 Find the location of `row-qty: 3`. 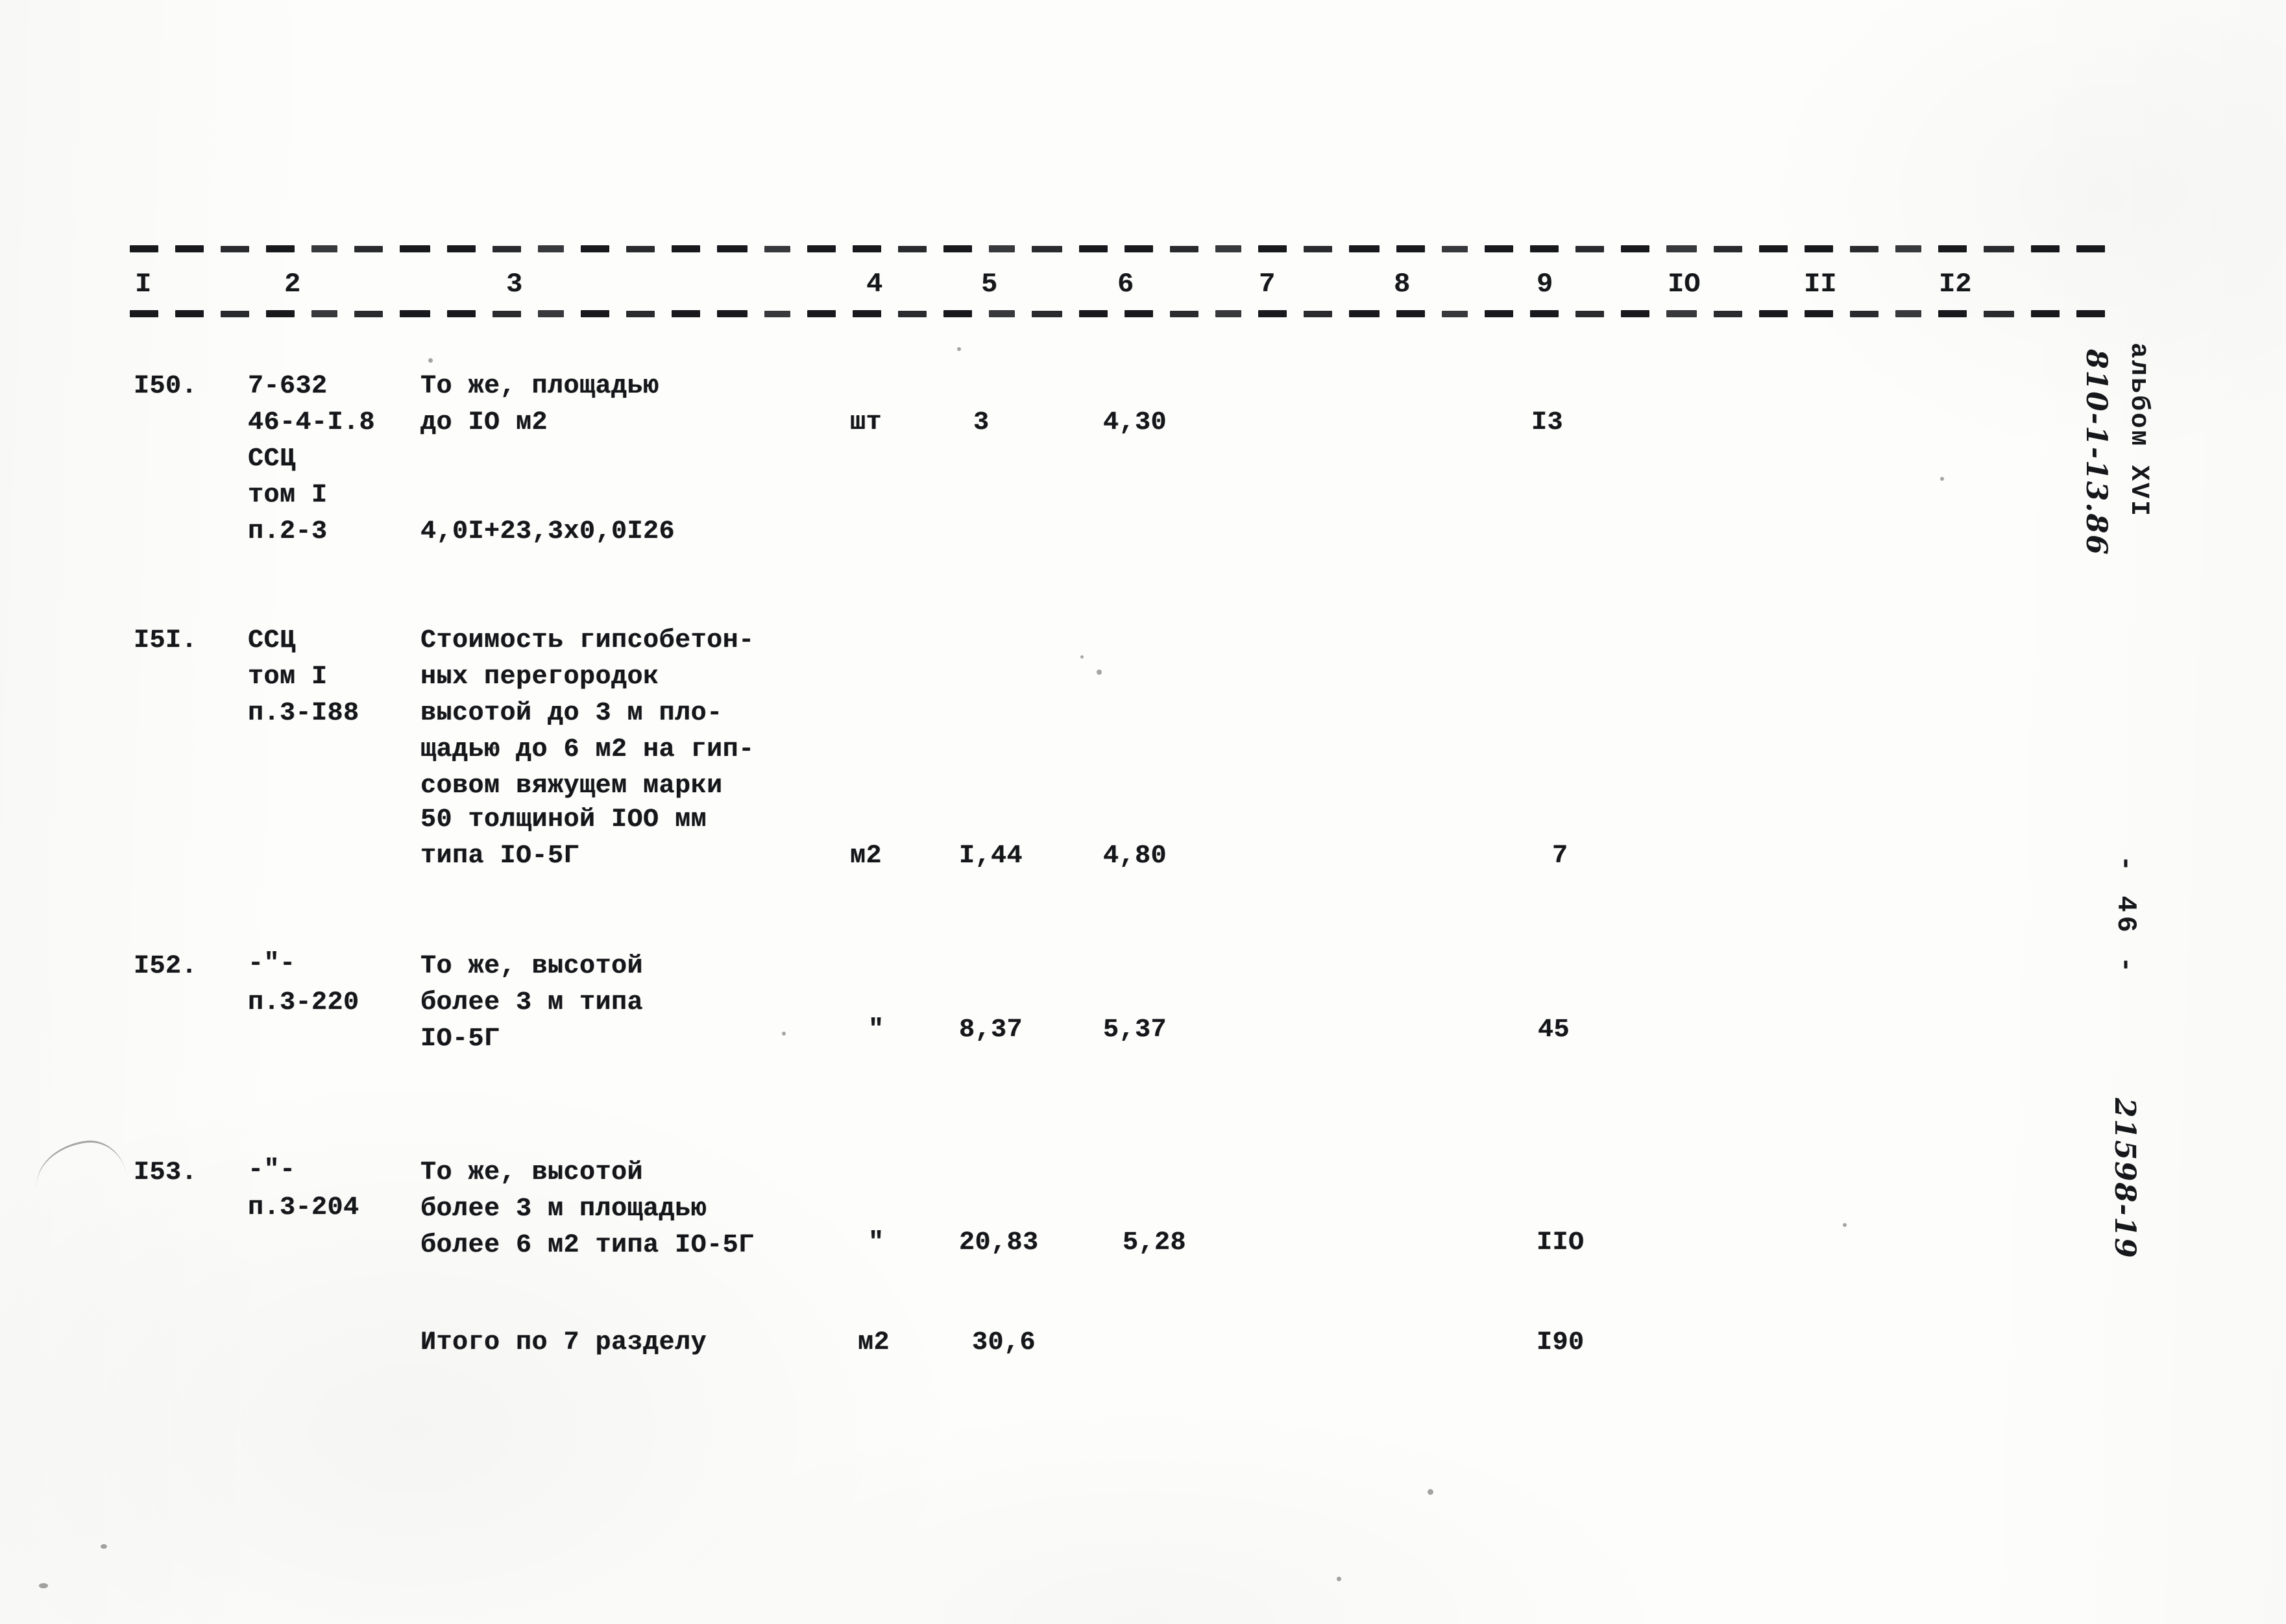

row-qty: 3 is located at coordinates (981, 422).